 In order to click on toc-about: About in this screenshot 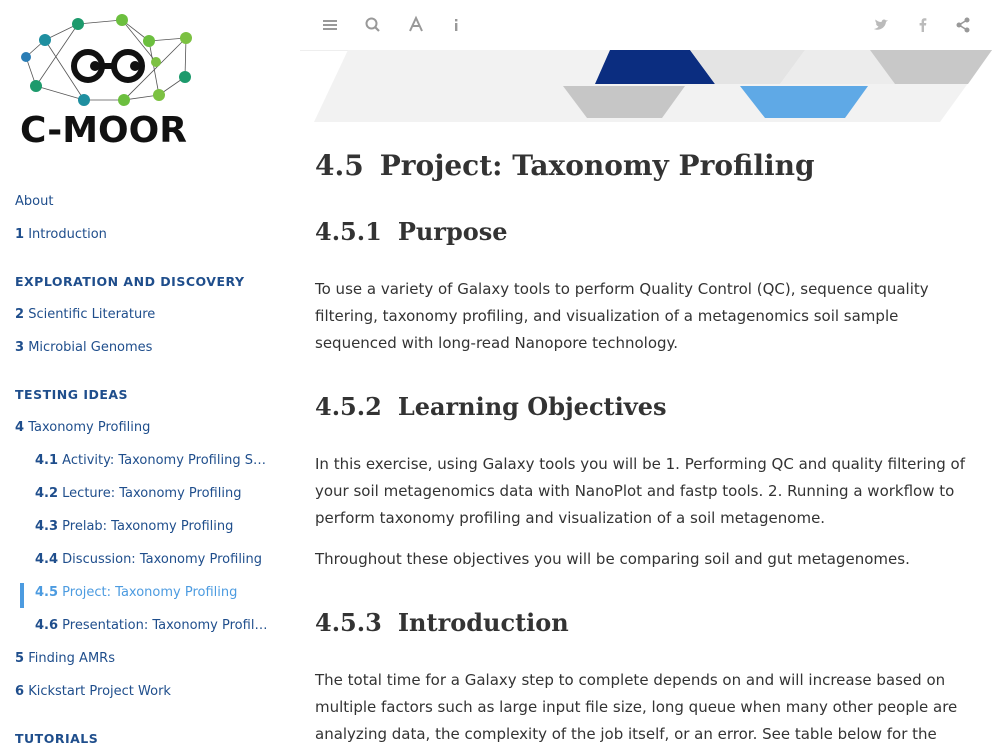, I will do `click(135, 208)`.